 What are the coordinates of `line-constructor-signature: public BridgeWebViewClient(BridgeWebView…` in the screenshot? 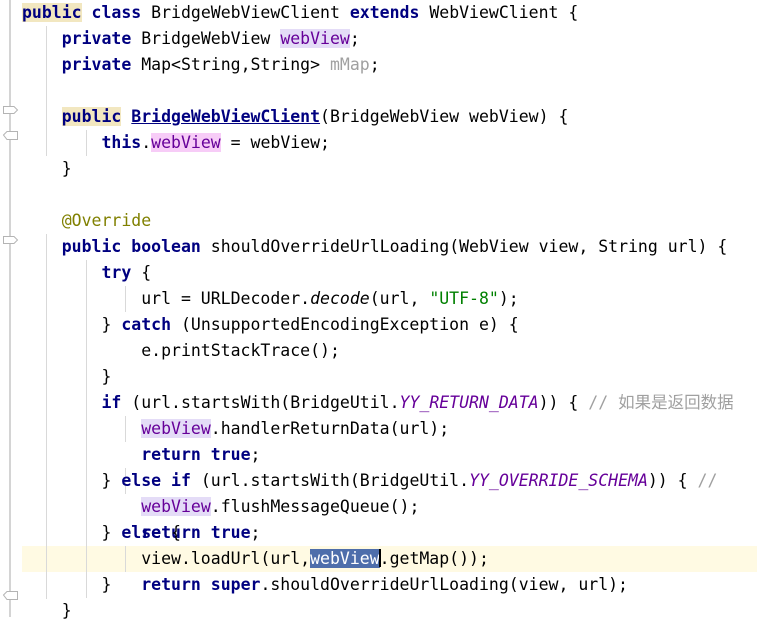 It's located at (378, 117).